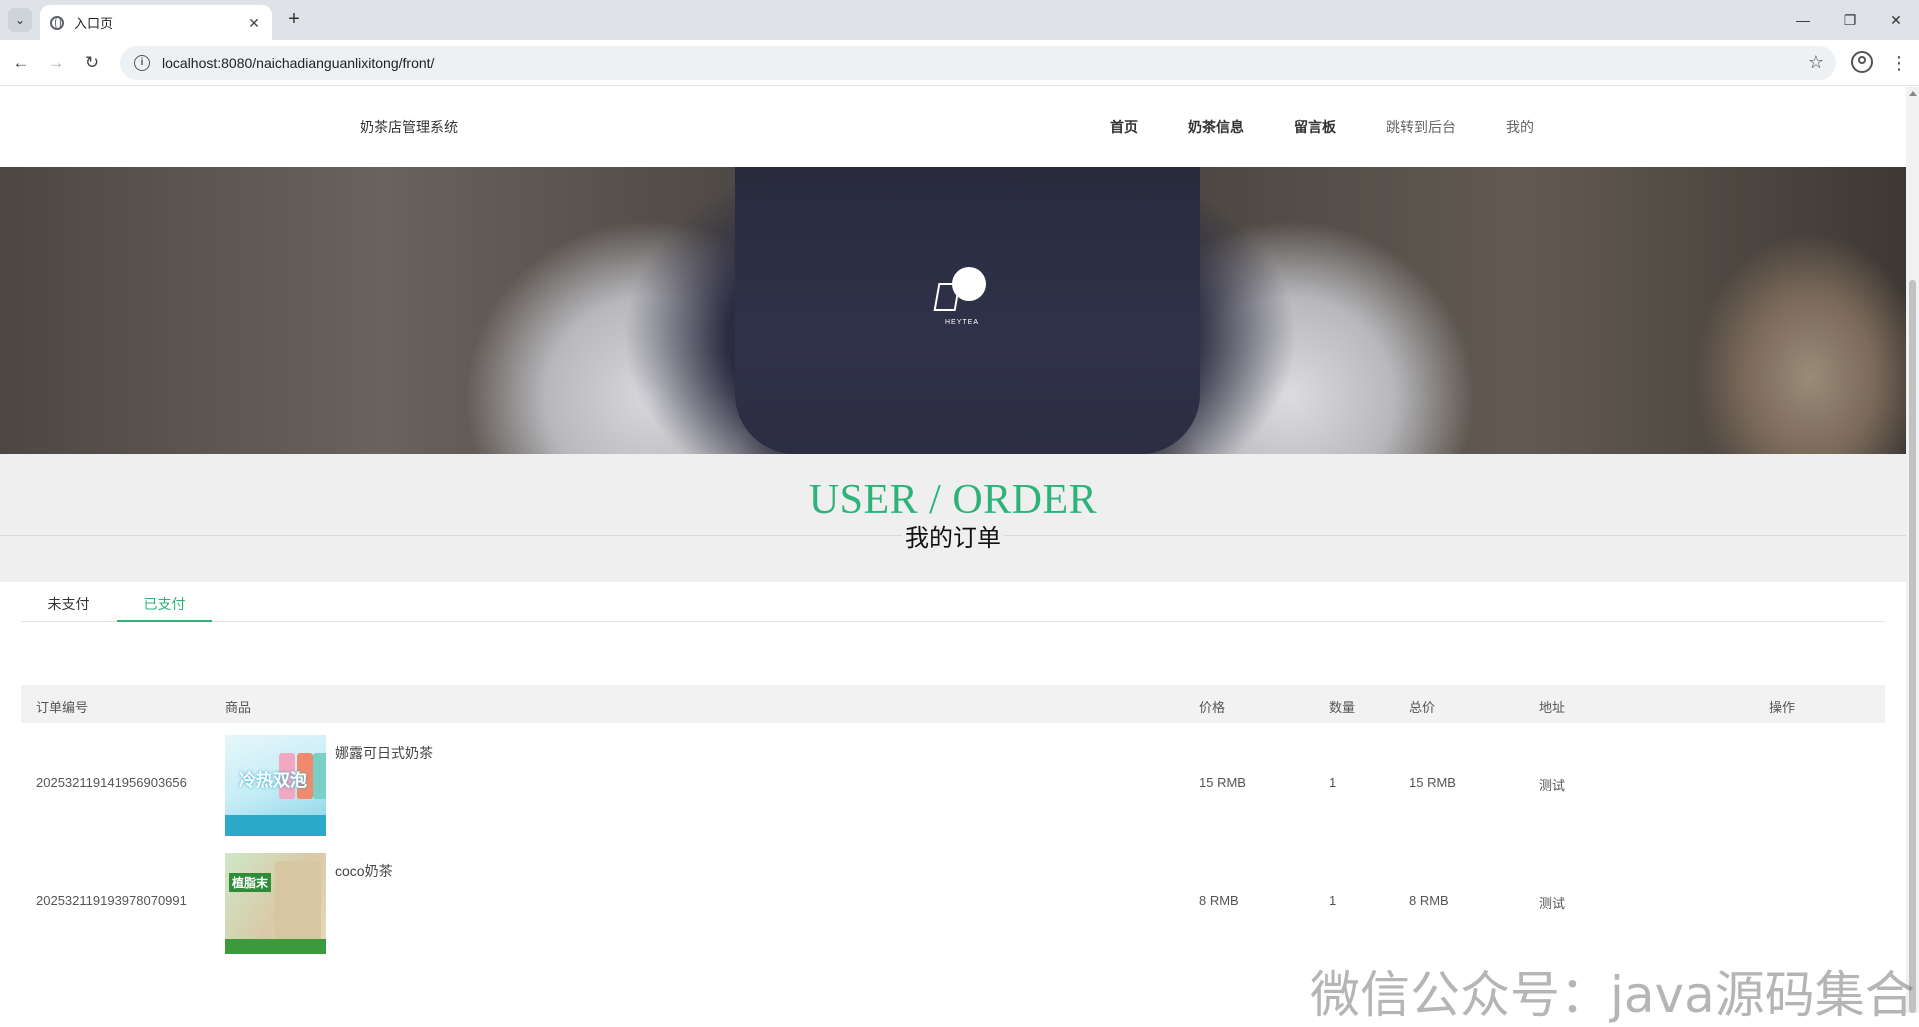 This screenshot has height=1027, width=1919. Describe the element at coordinates (953, 535) in the screenshot. I see `section-title-zh: 我的订单` at that location.